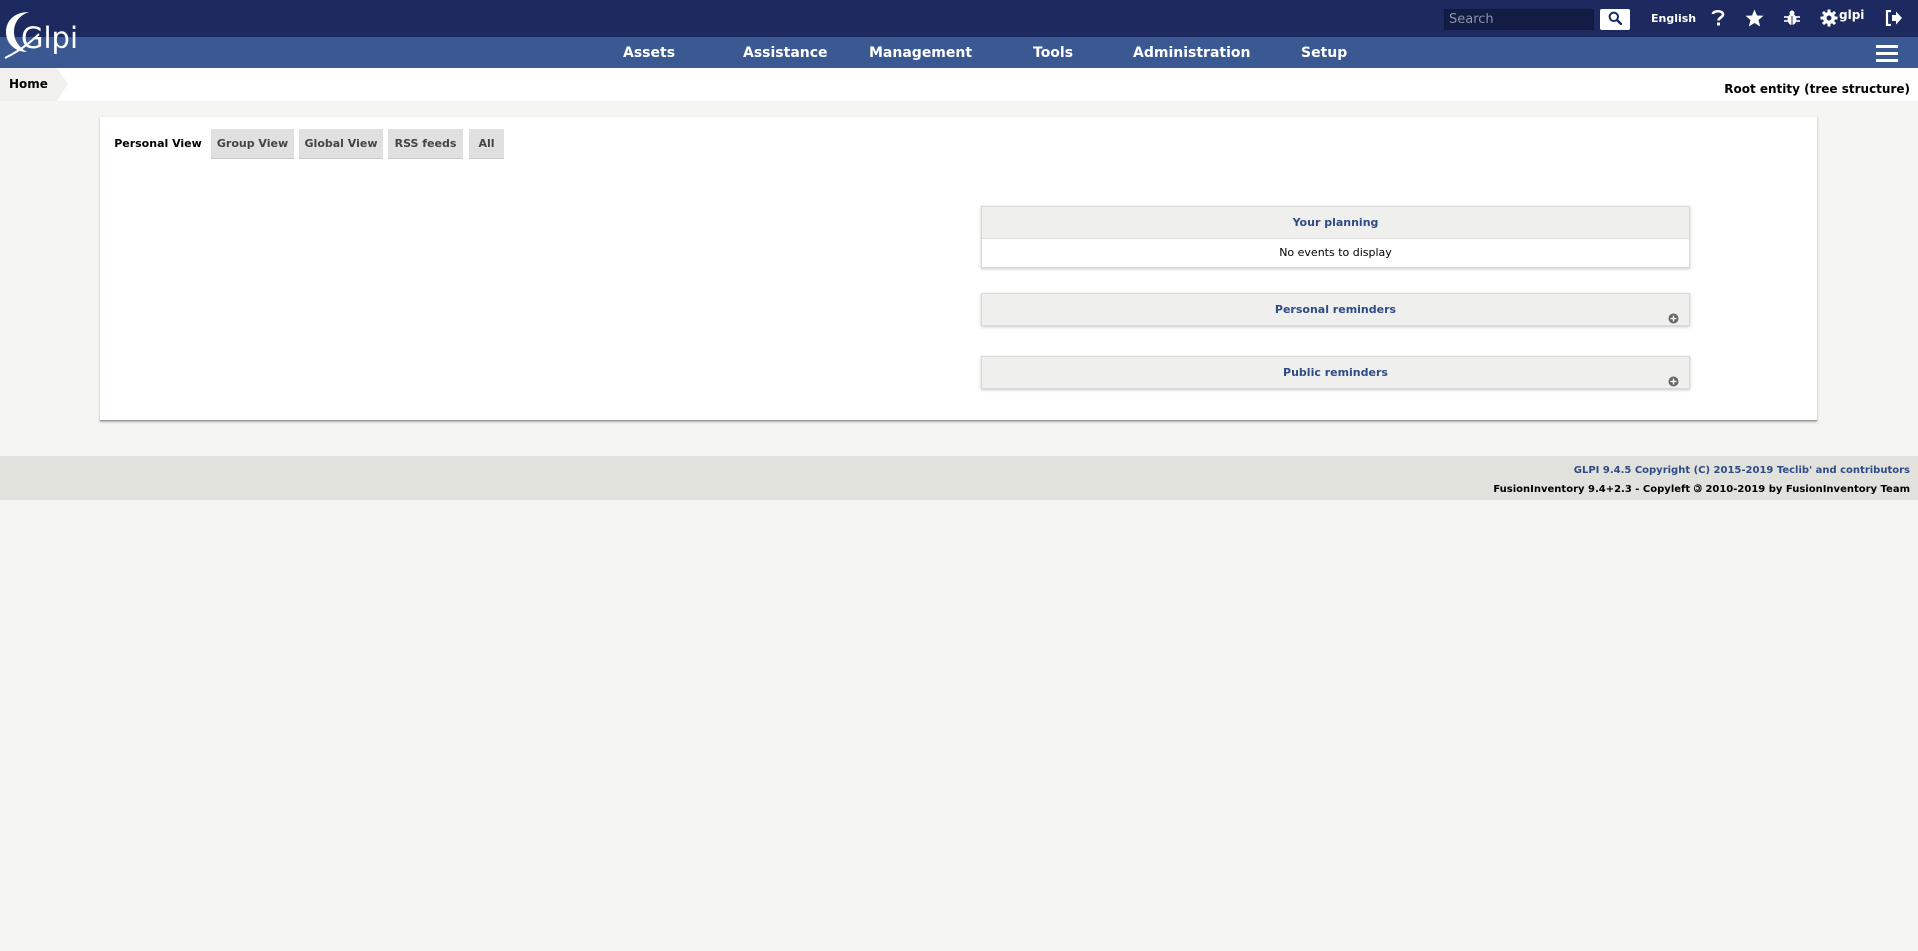  What do you see at coordinates (1673, 314) in the screenshot?
I see `add-personal-reminder-icon` at bounding box center [1673, 314].